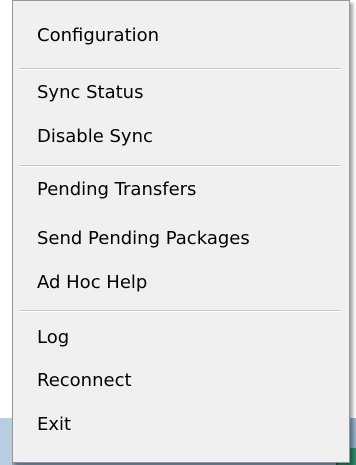  Describe the element at coordinates (181, 381) in the screenshot. I see `menu-item-reconnect: Reconnect` at that location.